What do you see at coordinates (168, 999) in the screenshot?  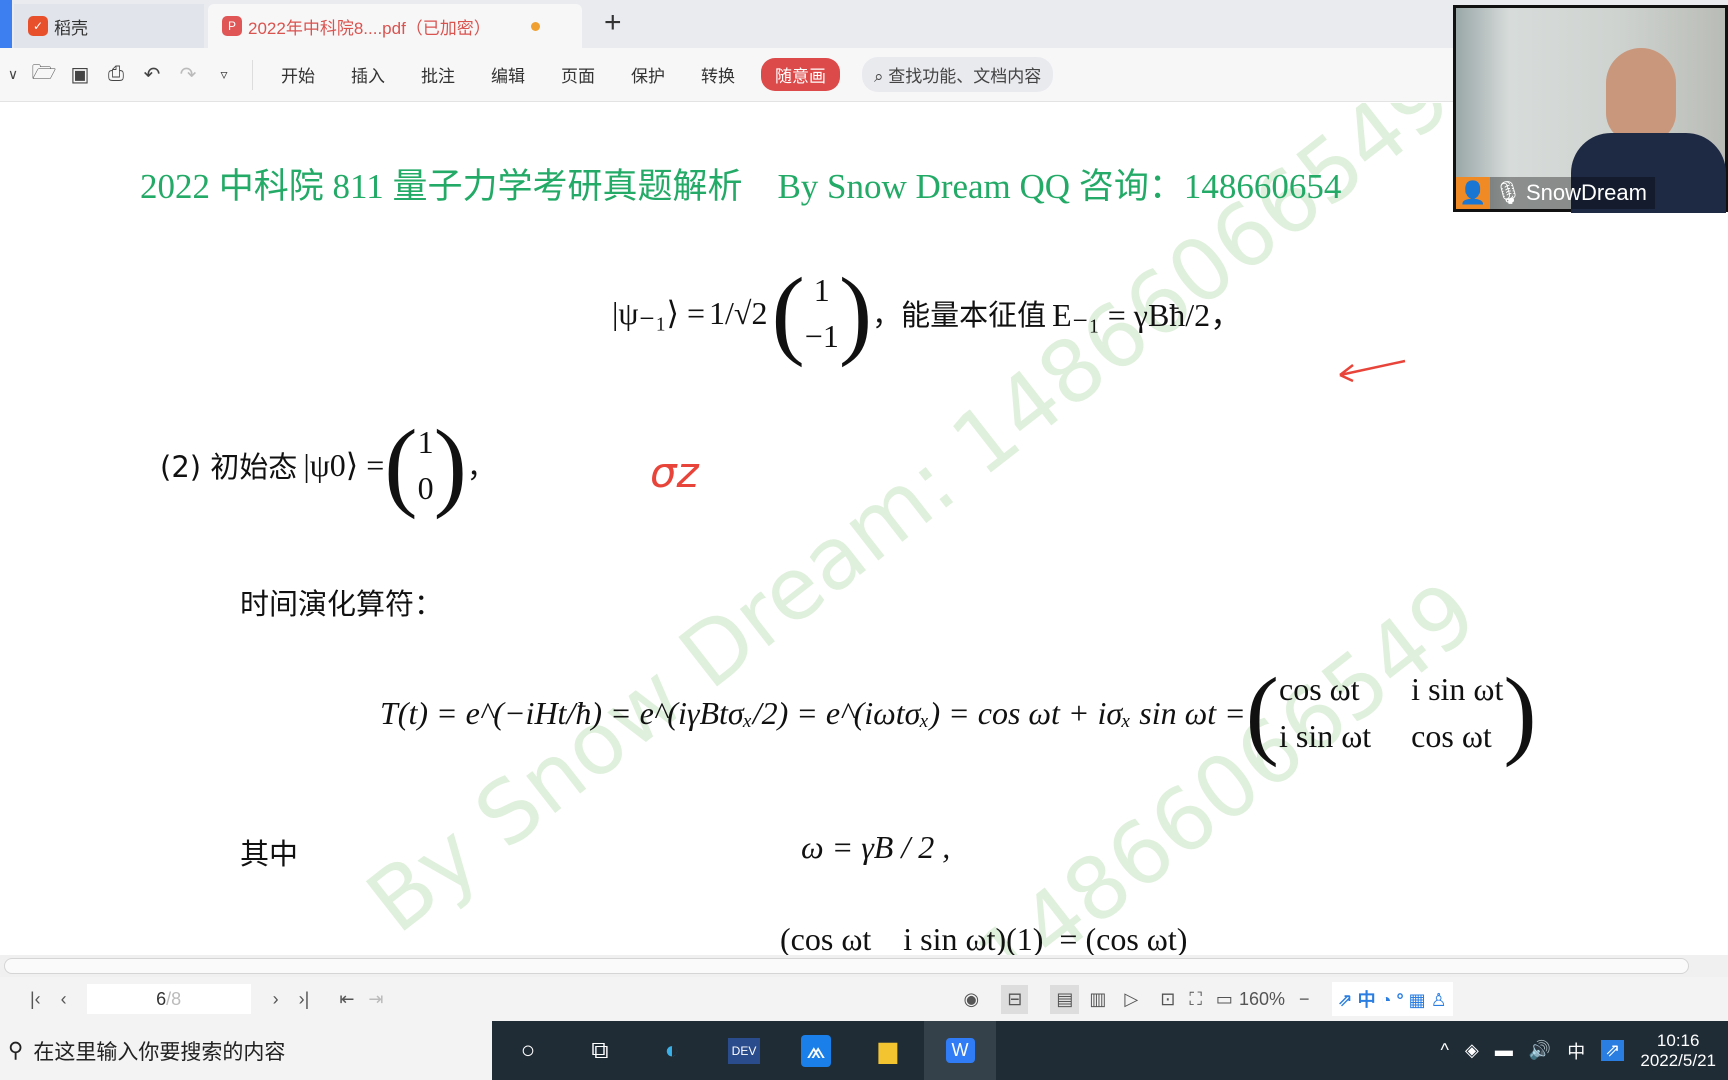 I see `page-number-input: 6/8` at bounding box center [168, 999].